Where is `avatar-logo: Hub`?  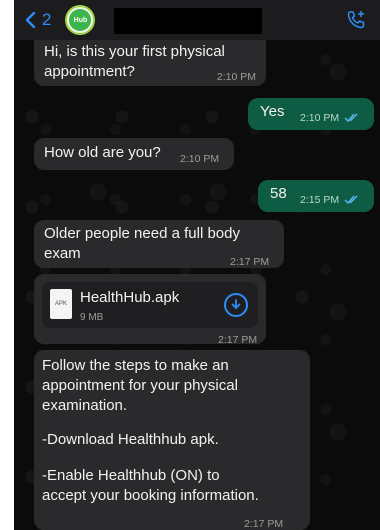 avatar-logo: Hub is located at coordinates (80, 20).